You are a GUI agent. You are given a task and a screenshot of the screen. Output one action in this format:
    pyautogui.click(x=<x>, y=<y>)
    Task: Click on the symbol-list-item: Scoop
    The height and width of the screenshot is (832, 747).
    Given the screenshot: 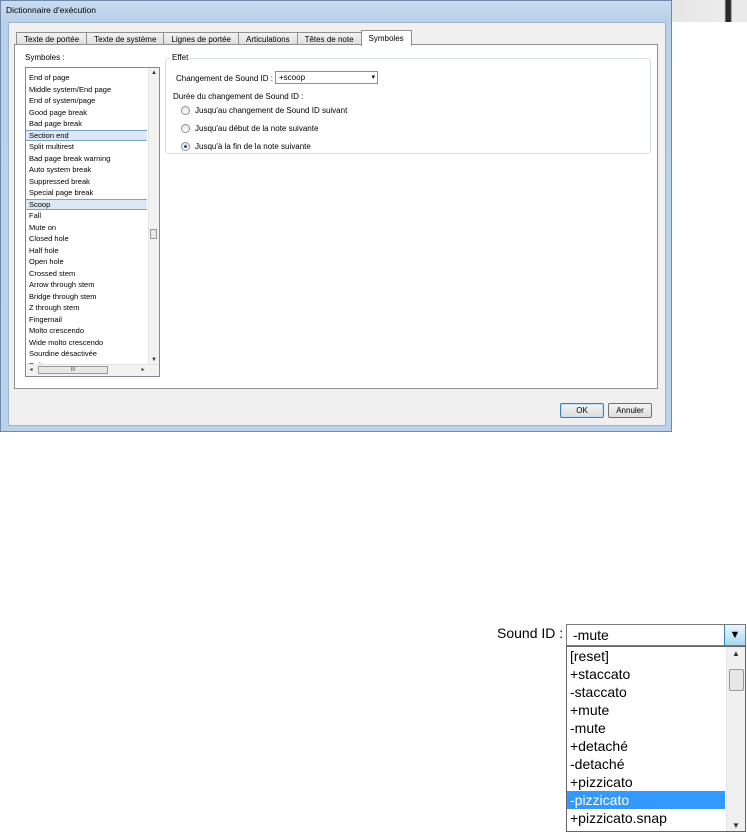 What is the action you would take?
    pyautogui.click(x=86, y=204)
    